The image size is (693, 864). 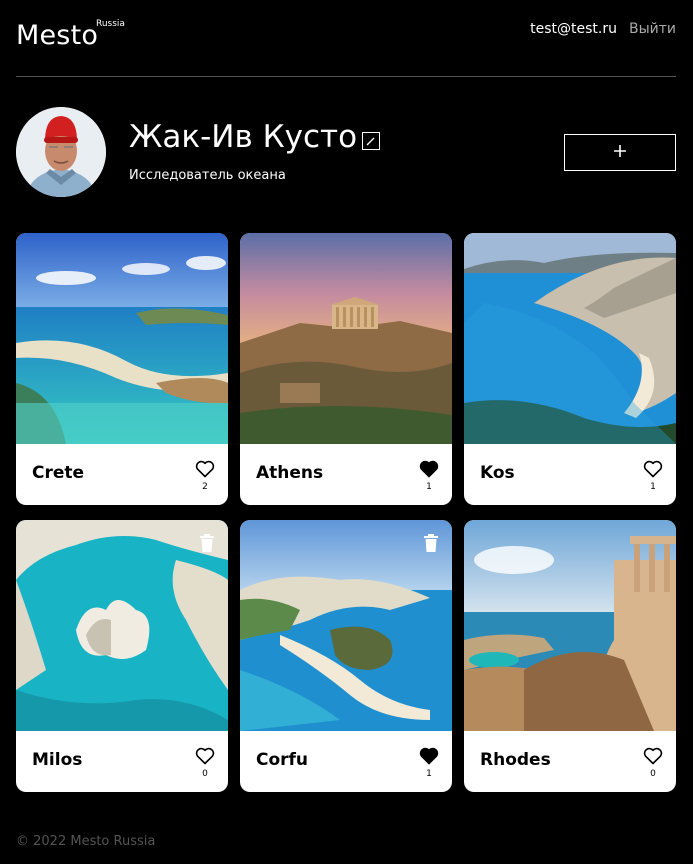 I want to click on footer-copyright: © 2022 Mesto Russia, so click(x=86, y=841).